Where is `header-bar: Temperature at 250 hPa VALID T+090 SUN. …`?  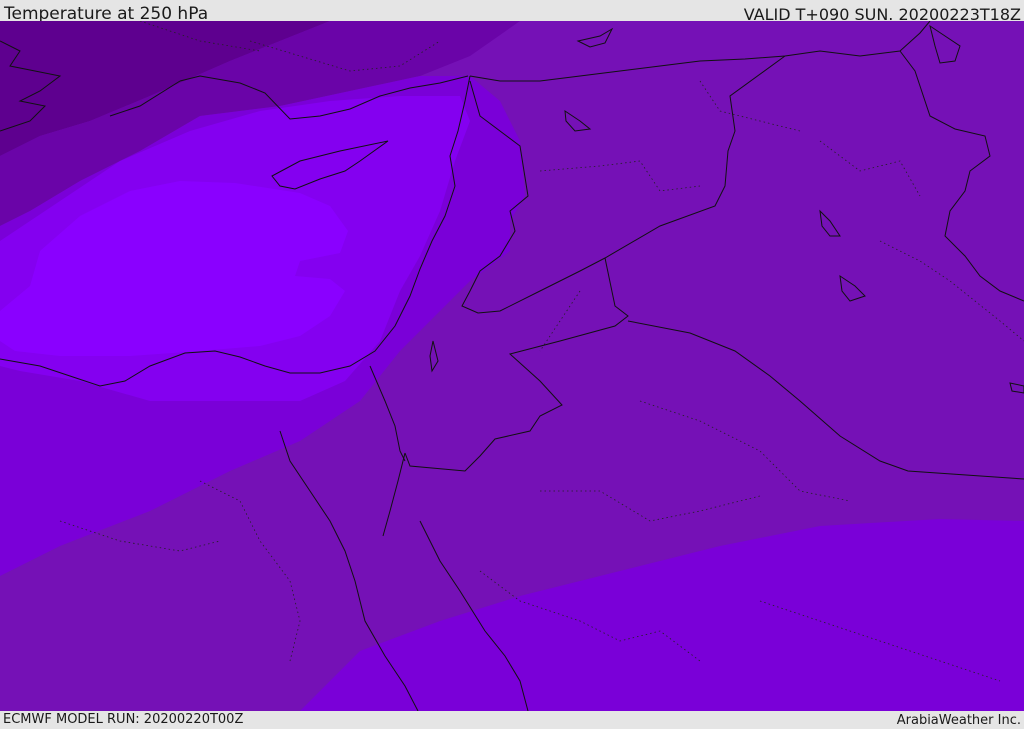 header-bar: Temperature at 250 hPa VALID T+090 SUN. … is located at coordinates (512, 12).